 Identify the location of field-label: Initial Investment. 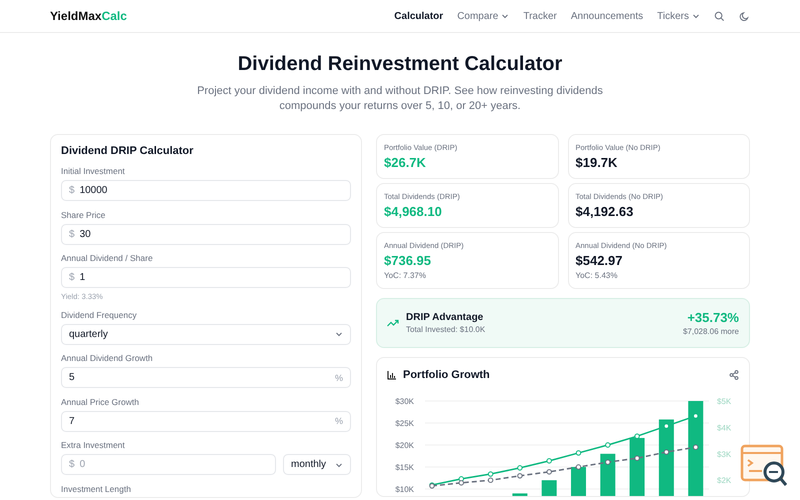
(93, 171).